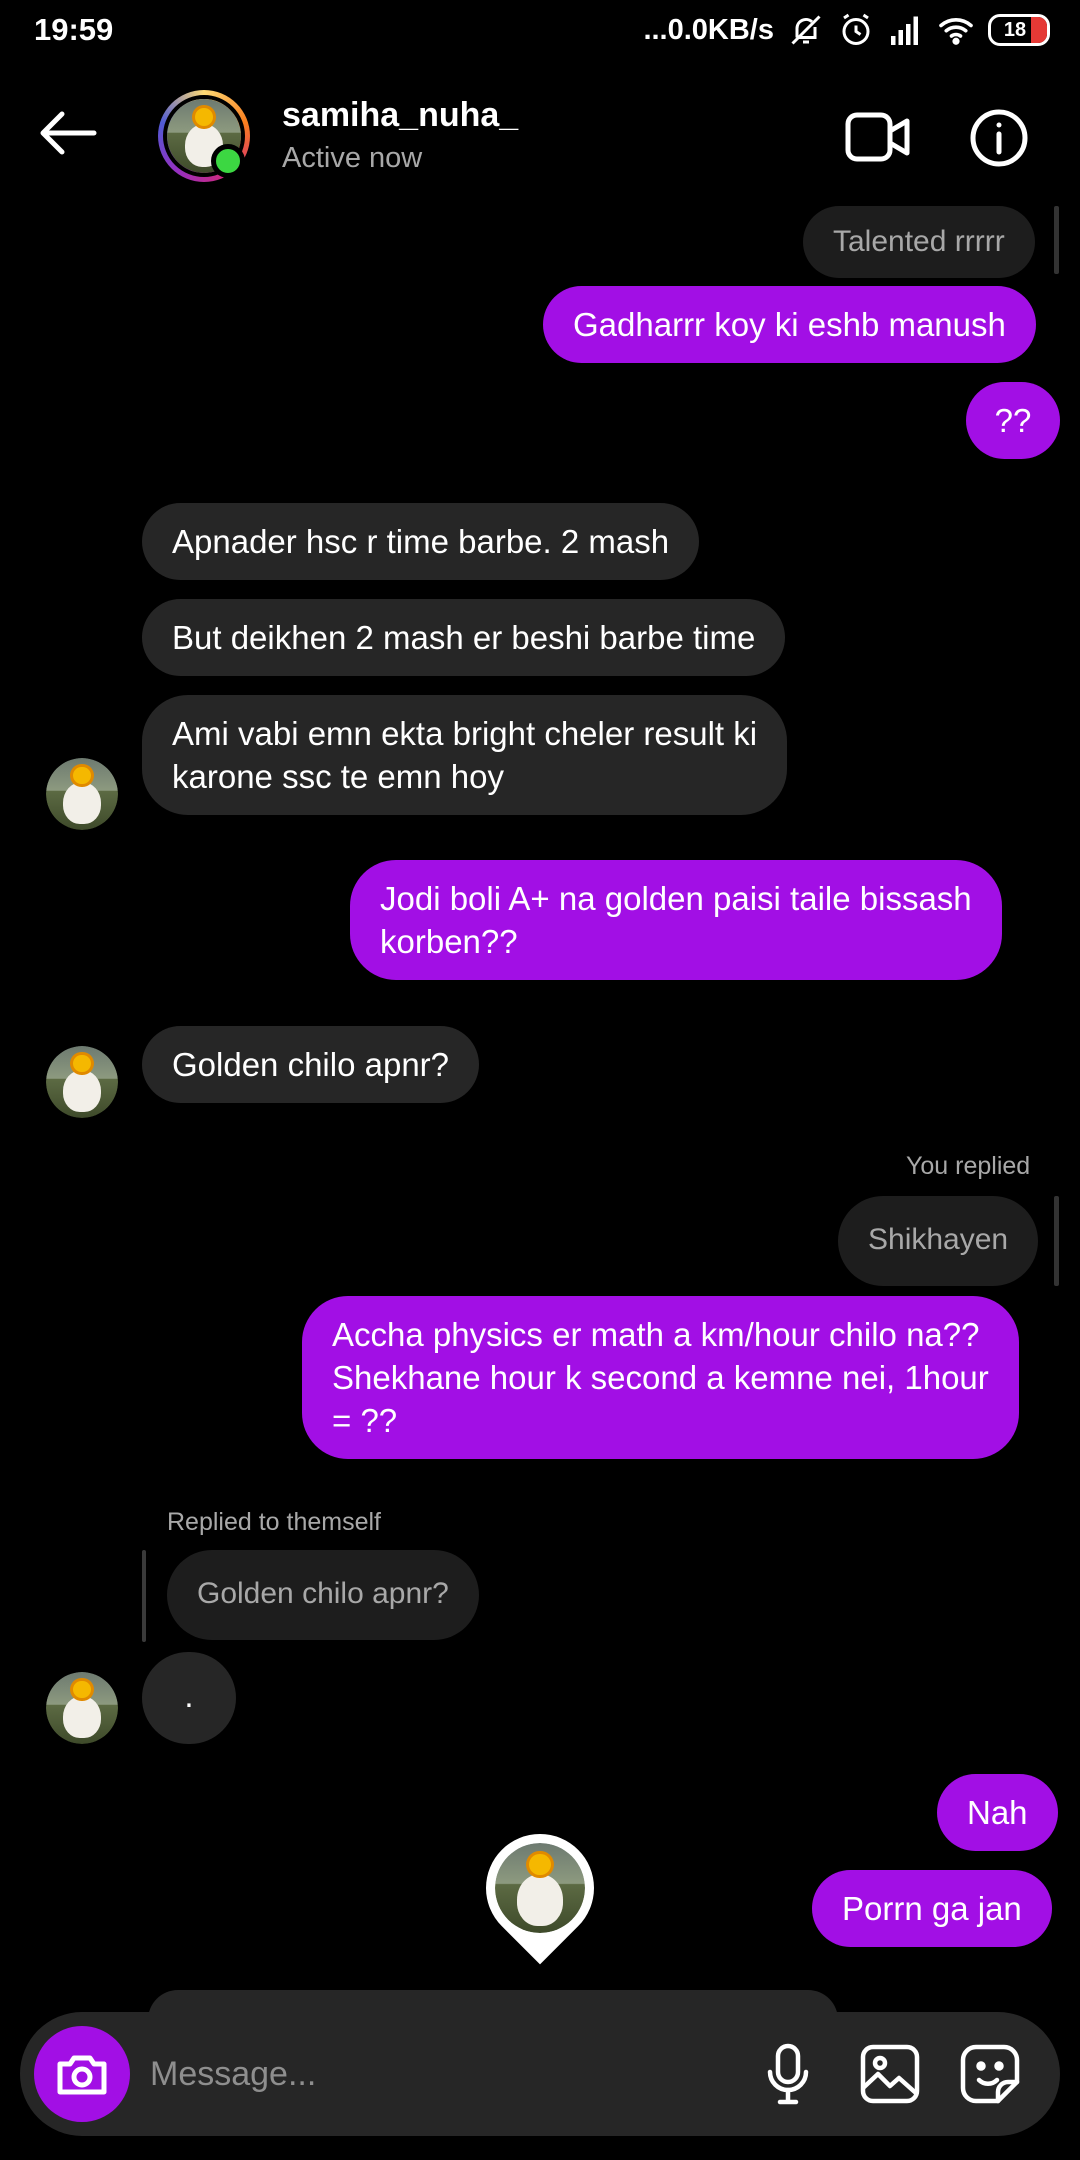 The width and height of the screenshot is (1080, 2160). Describe the element at coordinates (540, 32) in the screenshot. I see `status-bar: 19:59 ...0.0KB/s 18` at that location.